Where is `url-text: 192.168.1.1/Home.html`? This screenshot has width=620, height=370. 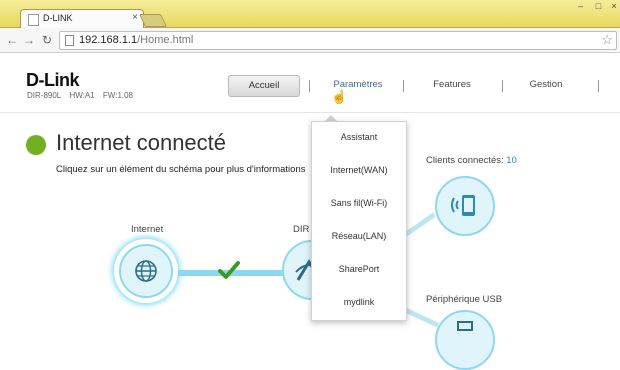
url-text: 192.168.1.1/Home.html is located at coordinates (136, 40).